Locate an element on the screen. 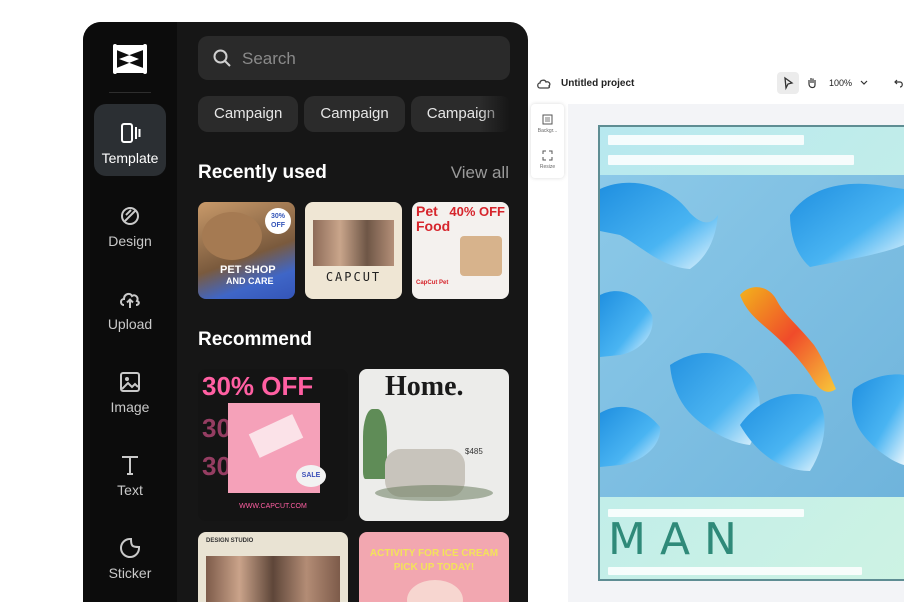  view-all-link: View all is located at coordinates (480, 173).